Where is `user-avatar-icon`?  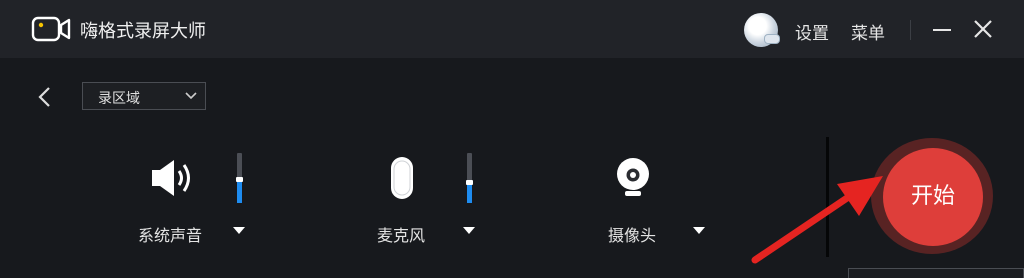 user-avatar-icon is located at coordinates (762, 30).